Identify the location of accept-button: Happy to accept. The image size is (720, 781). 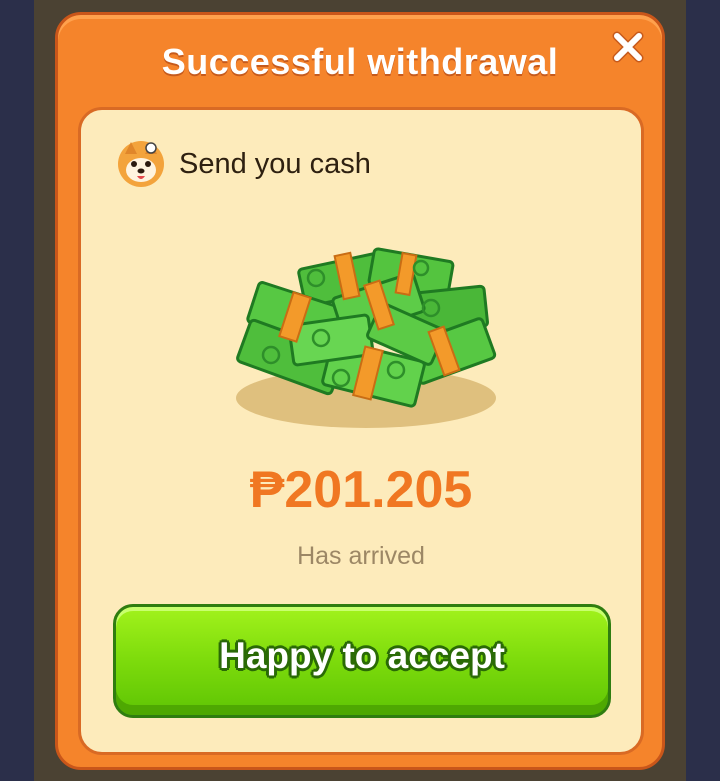
(362, 661).